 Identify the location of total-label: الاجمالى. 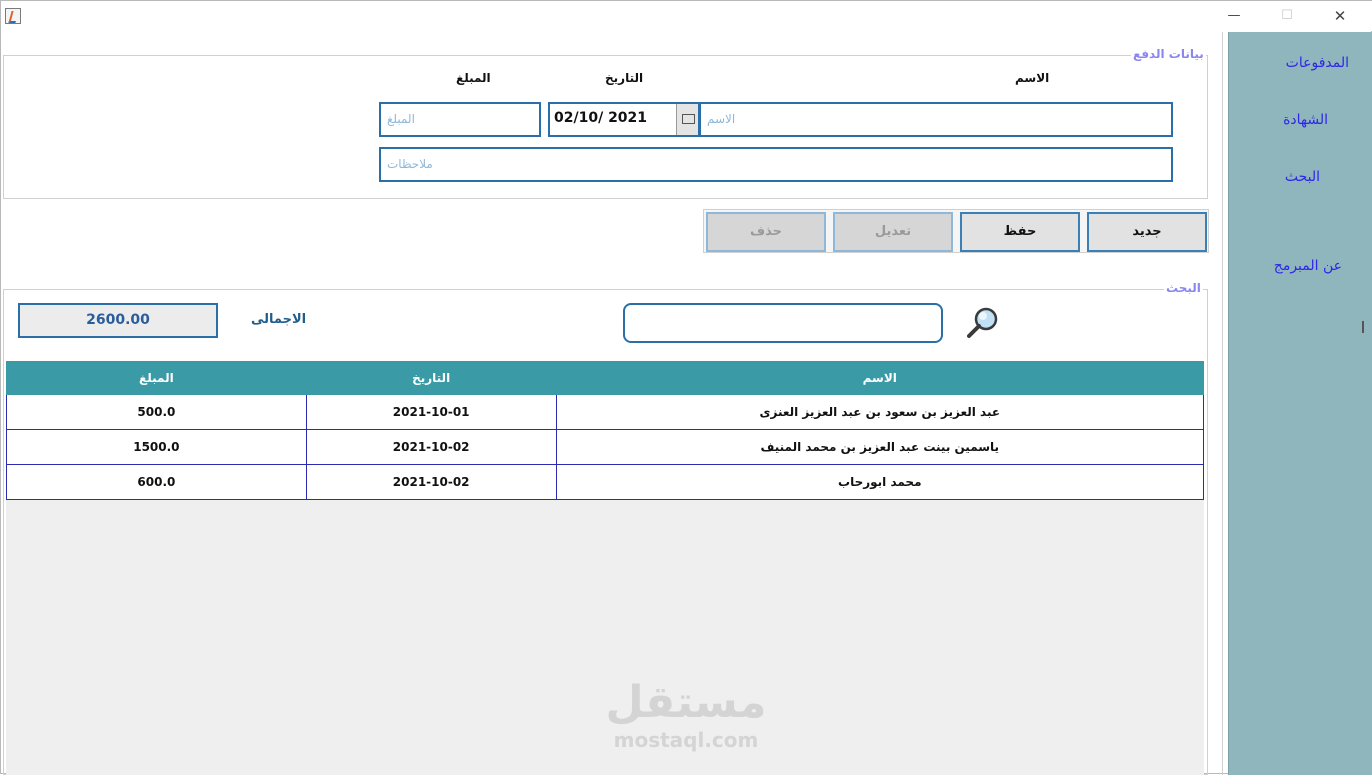
(279, 319).